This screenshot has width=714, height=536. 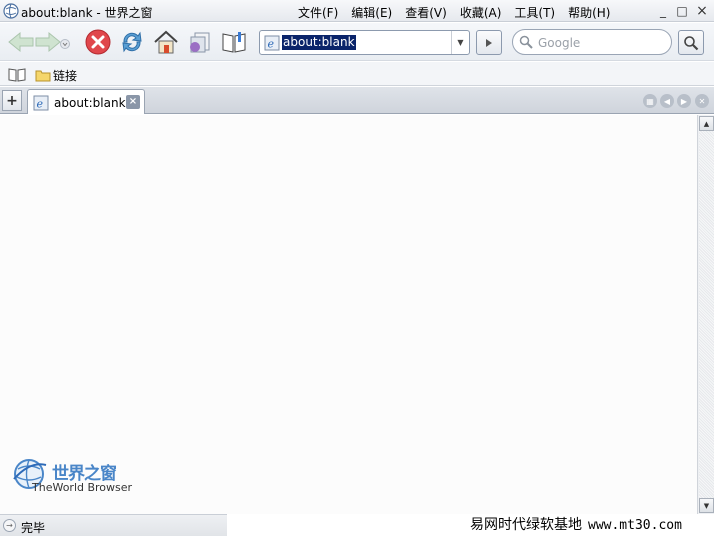 What do you see at coordinates (364, 42) in the screenshot?
I see `address-bar: e about:blank ▼` at bounding box center [364, 42].